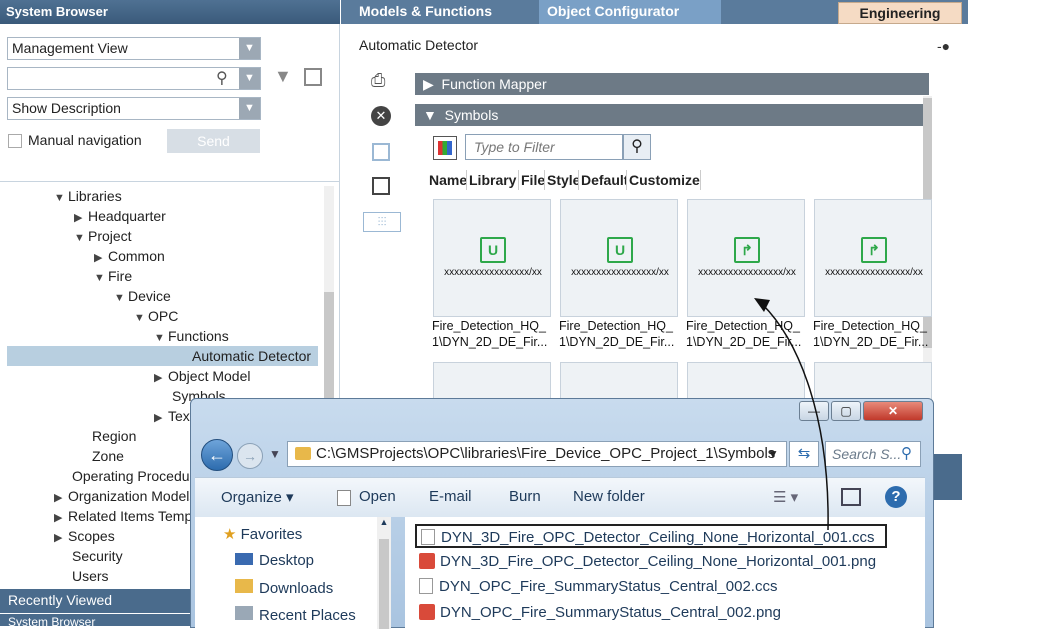  I want to click on address-dropdown-icon: ▼, so click(773, 454).